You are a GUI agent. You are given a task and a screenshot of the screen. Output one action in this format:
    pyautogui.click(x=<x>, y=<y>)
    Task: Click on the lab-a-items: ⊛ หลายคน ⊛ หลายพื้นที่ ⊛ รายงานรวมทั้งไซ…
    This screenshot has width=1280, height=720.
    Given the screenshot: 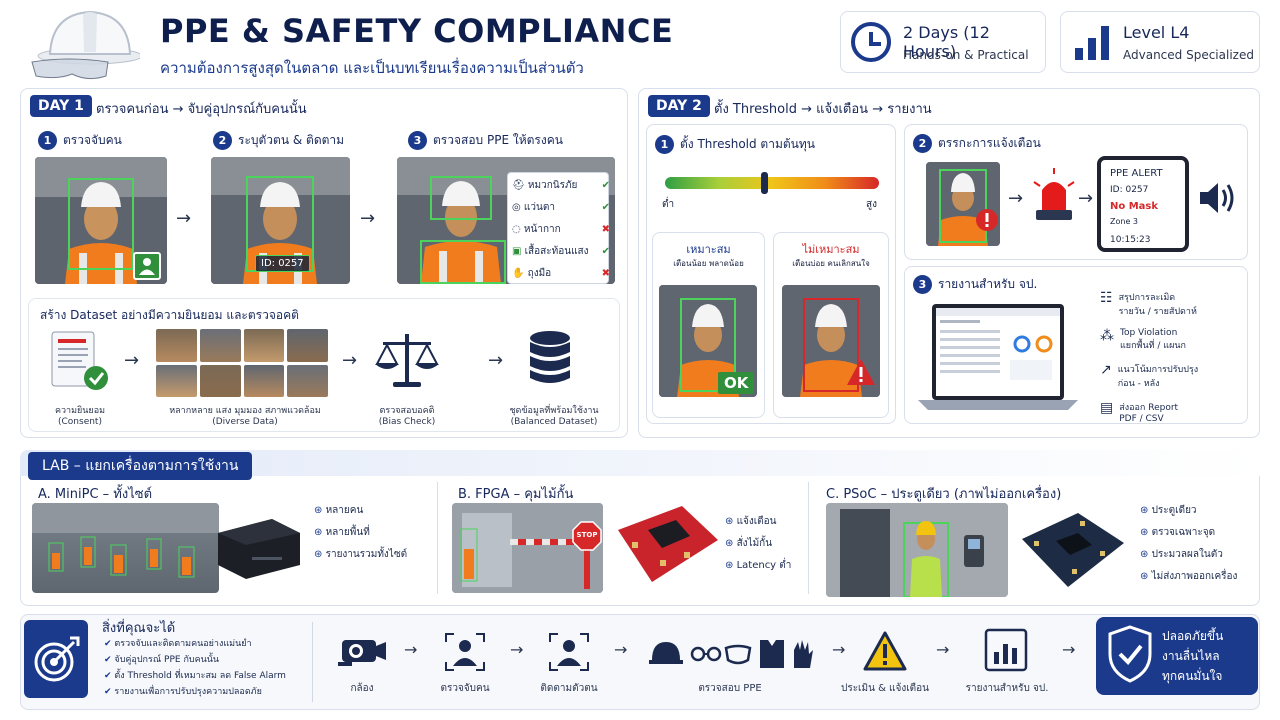 What is the action you would take?
    pyautogui.click(x=361, y=532)
    